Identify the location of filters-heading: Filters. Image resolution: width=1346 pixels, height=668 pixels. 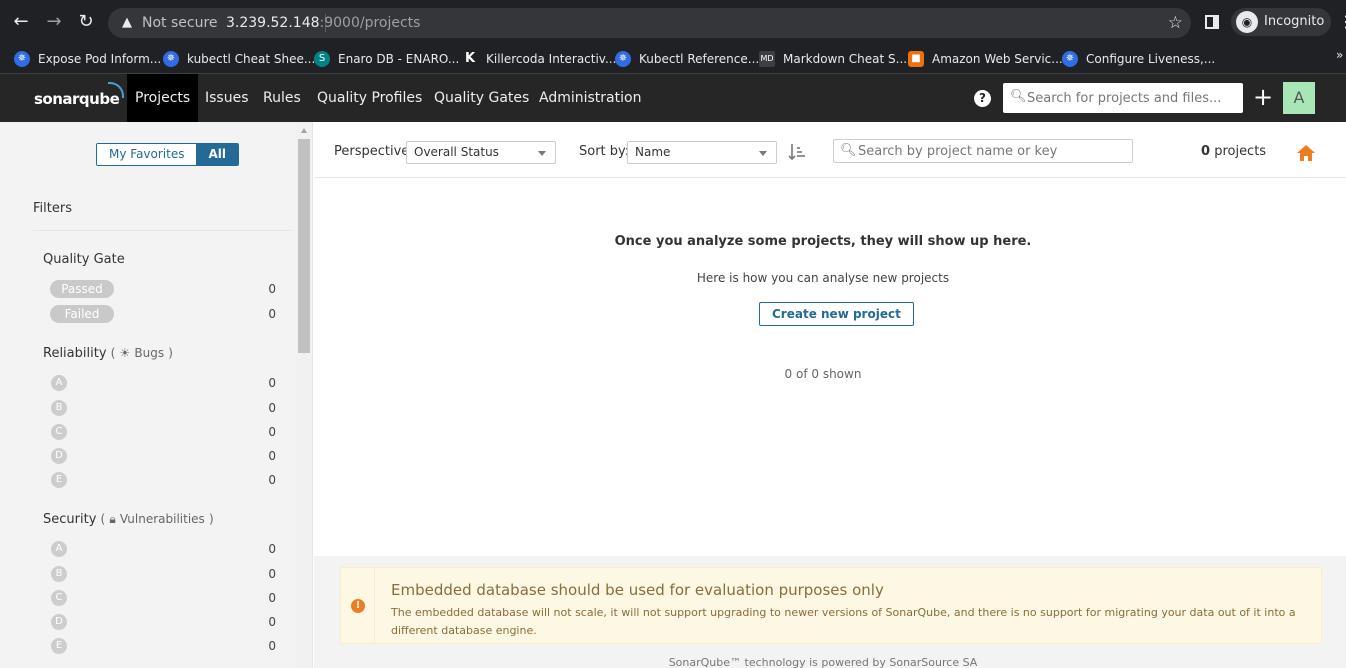
(52, 208).